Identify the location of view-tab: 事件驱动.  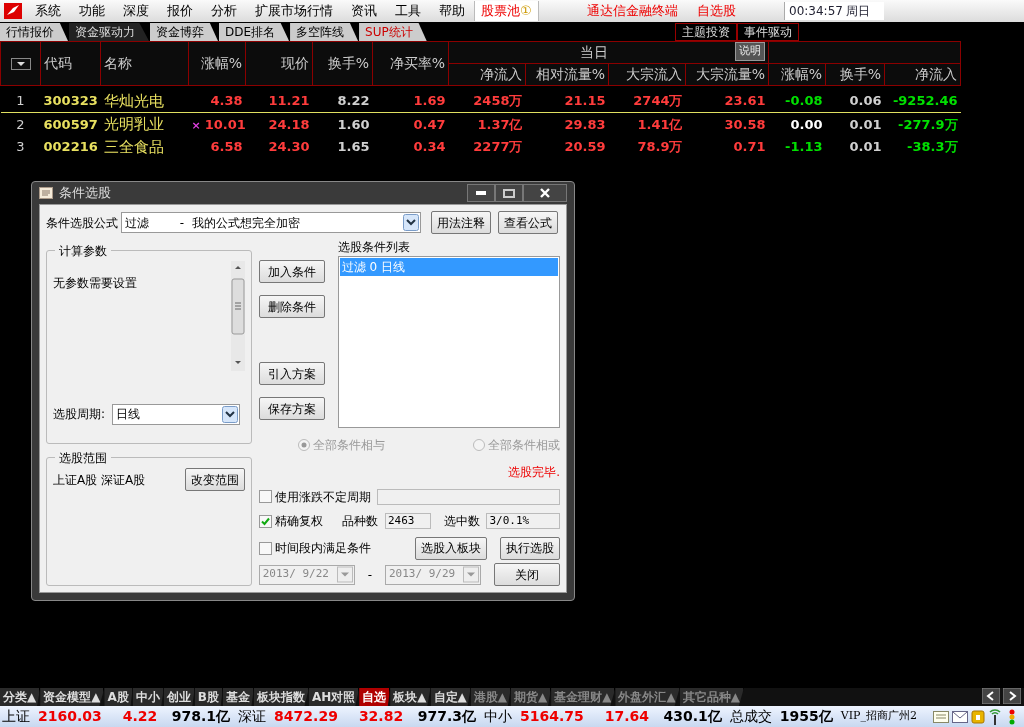
(768, 32).